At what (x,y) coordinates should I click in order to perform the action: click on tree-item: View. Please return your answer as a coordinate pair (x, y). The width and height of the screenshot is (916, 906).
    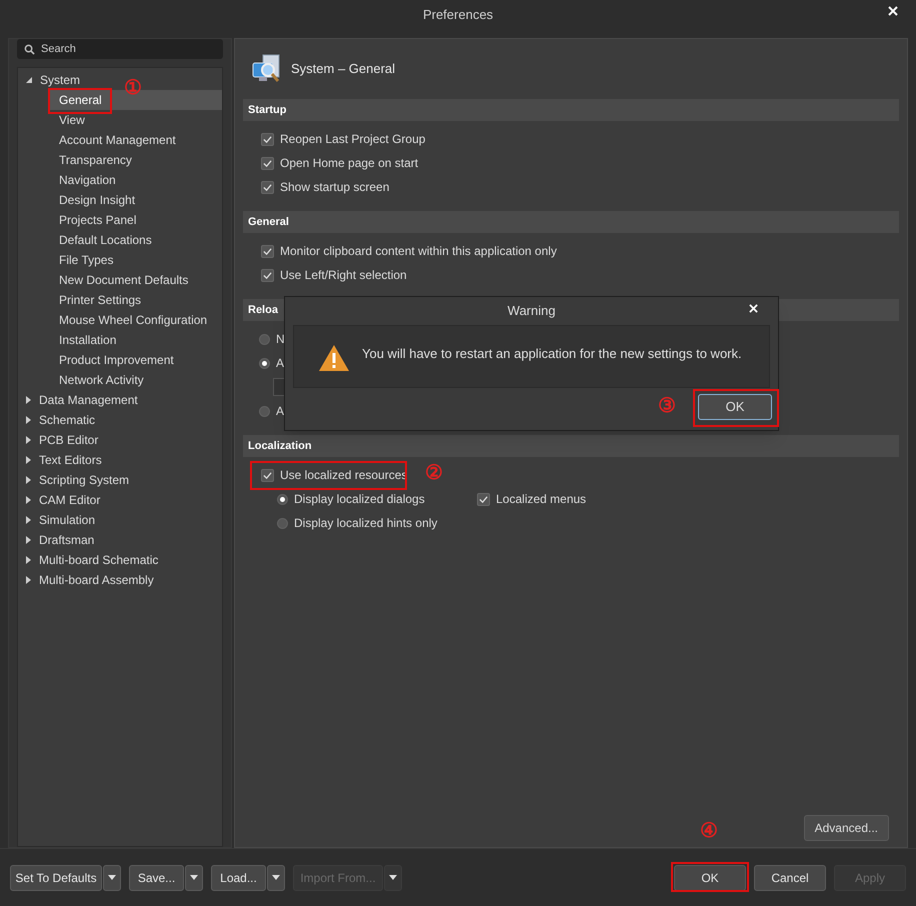
    Looking at the image, I should click on (135, 120).